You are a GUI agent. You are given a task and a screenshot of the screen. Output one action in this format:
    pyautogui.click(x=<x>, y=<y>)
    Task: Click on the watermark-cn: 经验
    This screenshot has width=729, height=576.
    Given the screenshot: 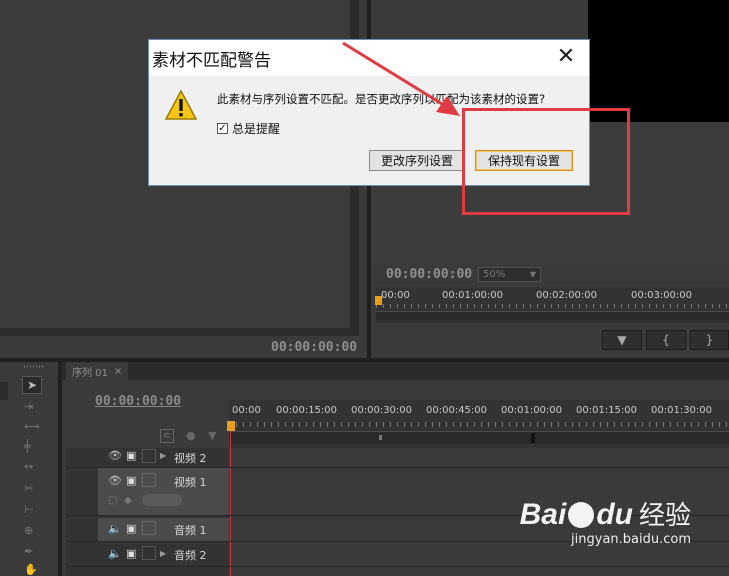 What is the action you would take?
    pyautogui.click(x=664, y=516)
    